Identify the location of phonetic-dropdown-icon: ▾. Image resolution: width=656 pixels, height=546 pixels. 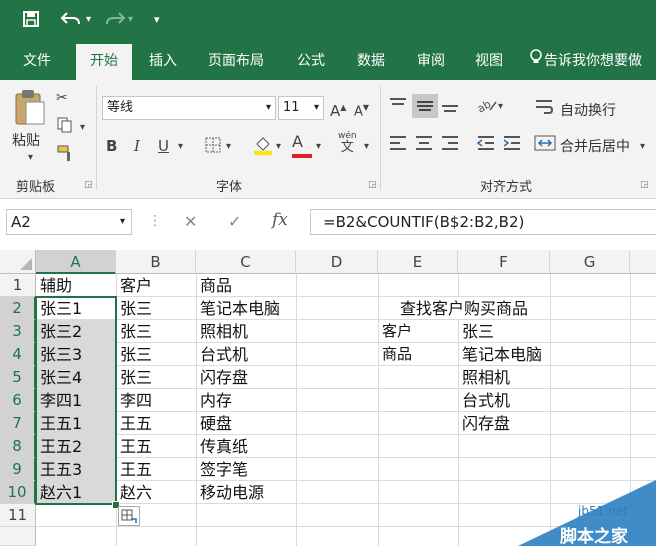
(366, 147).